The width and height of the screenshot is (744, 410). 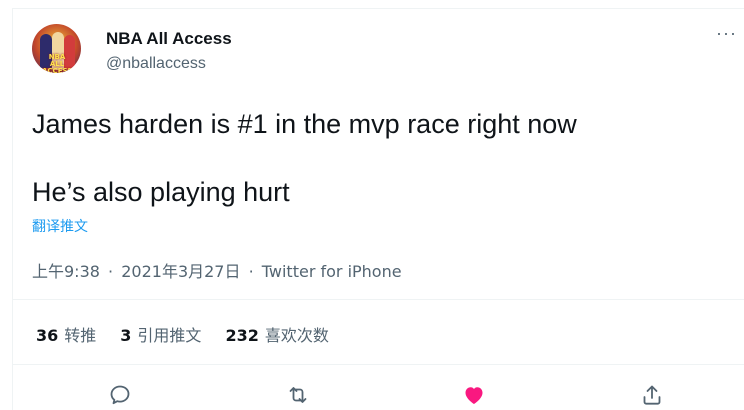 I want to click on reply-button, so click(x=120, y=395).